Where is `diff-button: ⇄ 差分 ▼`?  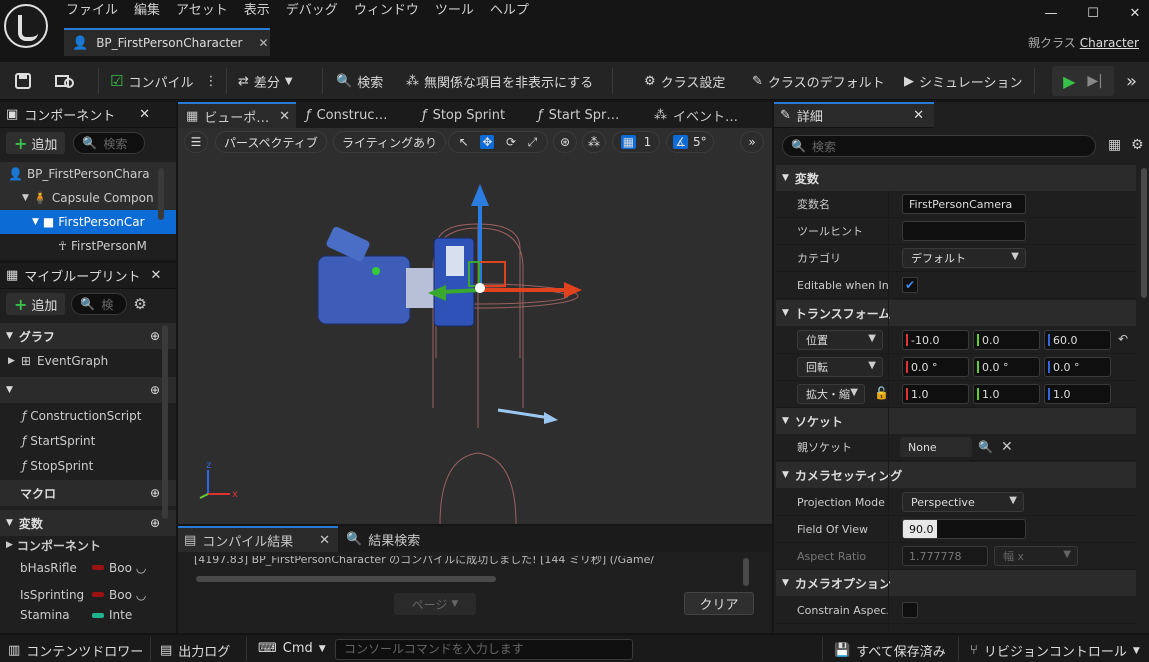 diff-button: ⇄ 差分 ▼ is located at coordinates (265, 81).